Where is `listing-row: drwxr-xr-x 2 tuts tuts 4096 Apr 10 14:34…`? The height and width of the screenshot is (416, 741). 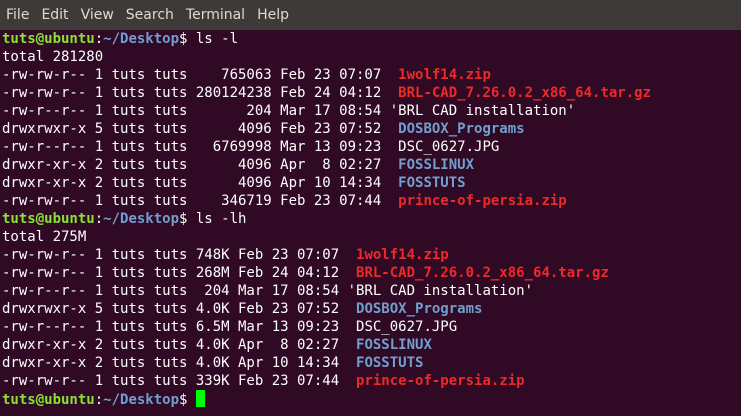
listing-row: drwxr-xr-x 2 tuts tuts 4096 Apr 10 14:34… is located at coordinates (371, 183).